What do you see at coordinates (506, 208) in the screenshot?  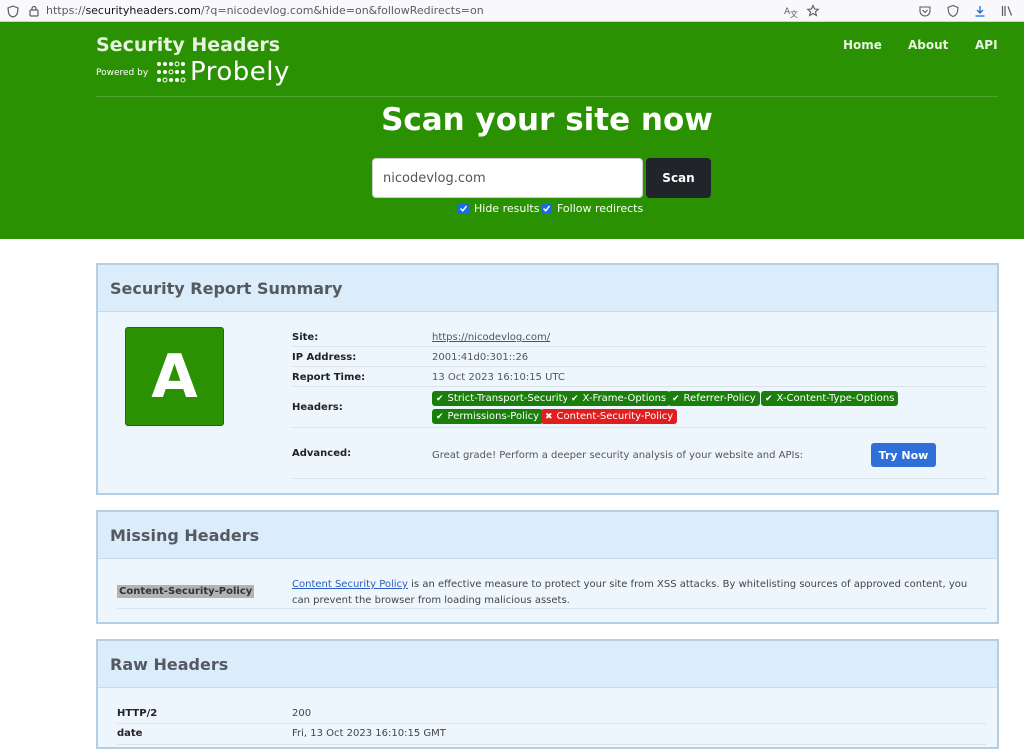 I see `hide-results-label: Hide results` at bounding box center [506, 208].